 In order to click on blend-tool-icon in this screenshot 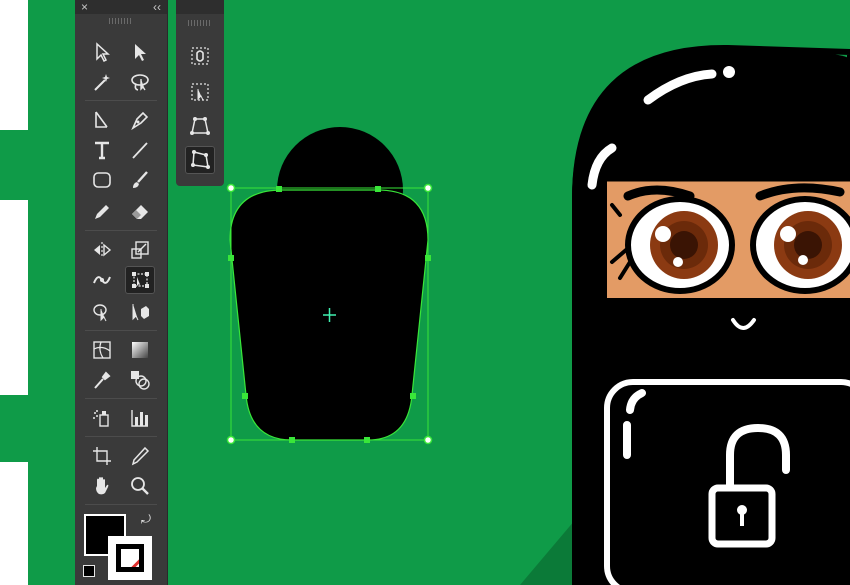, I will do `click(140, 380)`.